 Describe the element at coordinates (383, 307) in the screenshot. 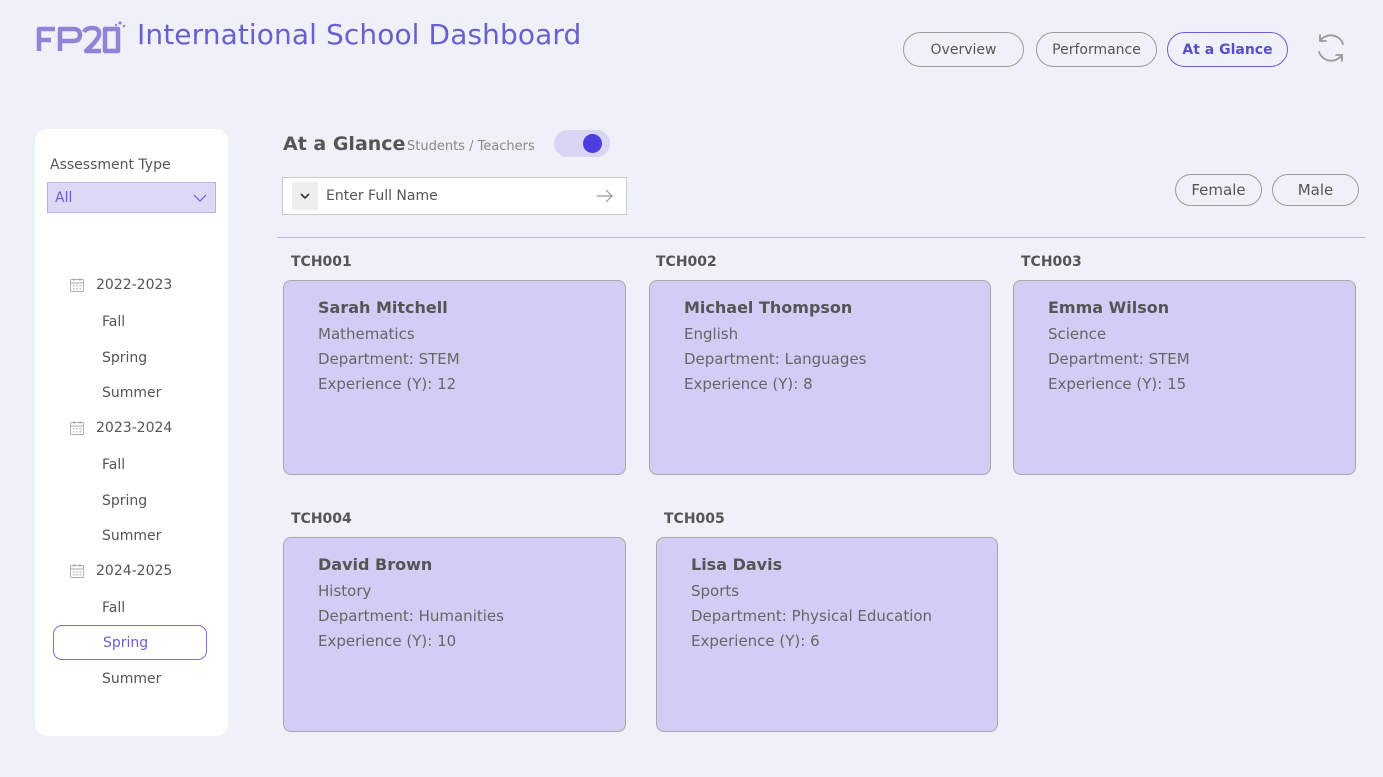

I see `teacher-name: Sarah Mitchell` at that location.